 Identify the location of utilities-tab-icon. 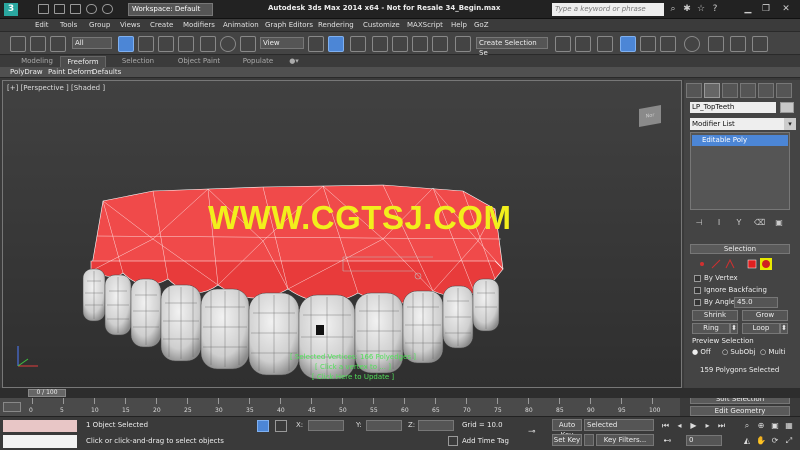
(784, 90).